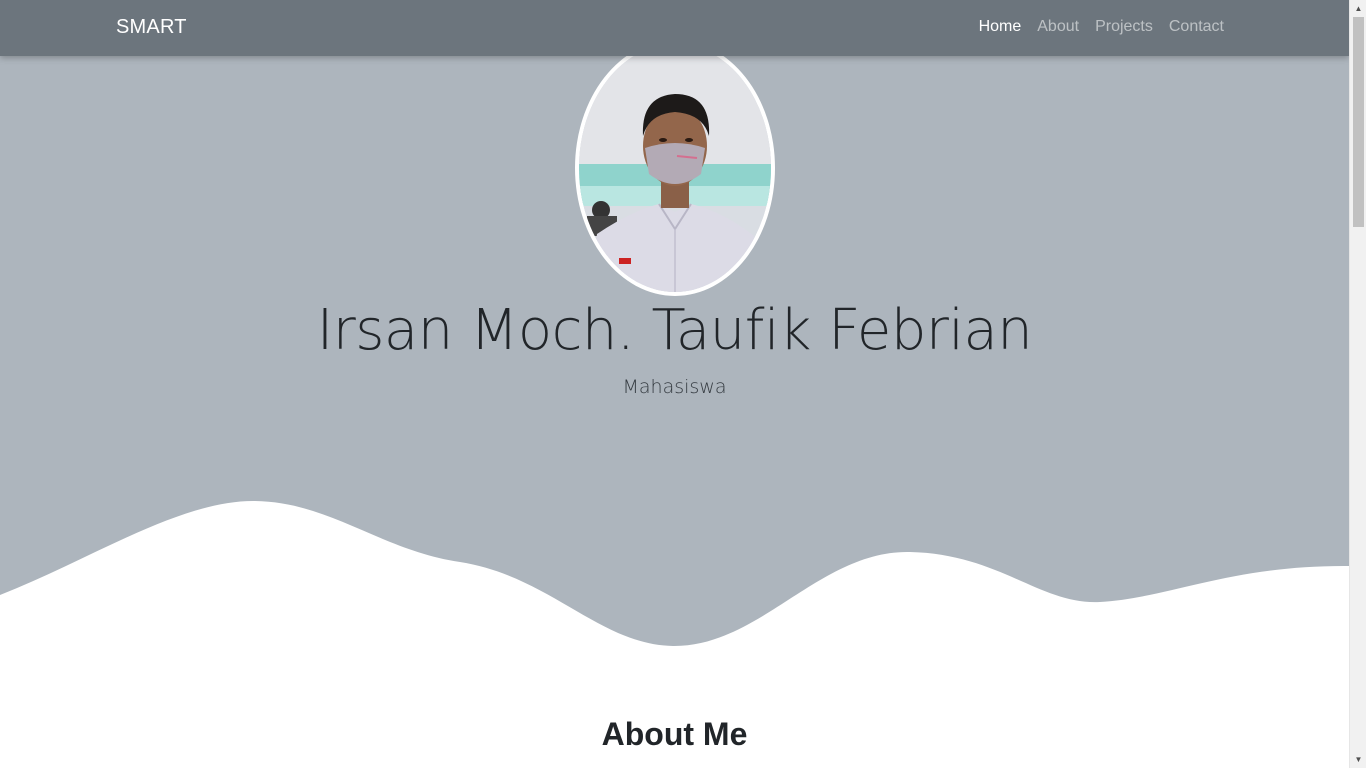 The width and height of the screenshot is (1366, 768). Describe the element at coordinates (1358, 122) in the screenshot. I see `scrollbar-thumb` at that location.